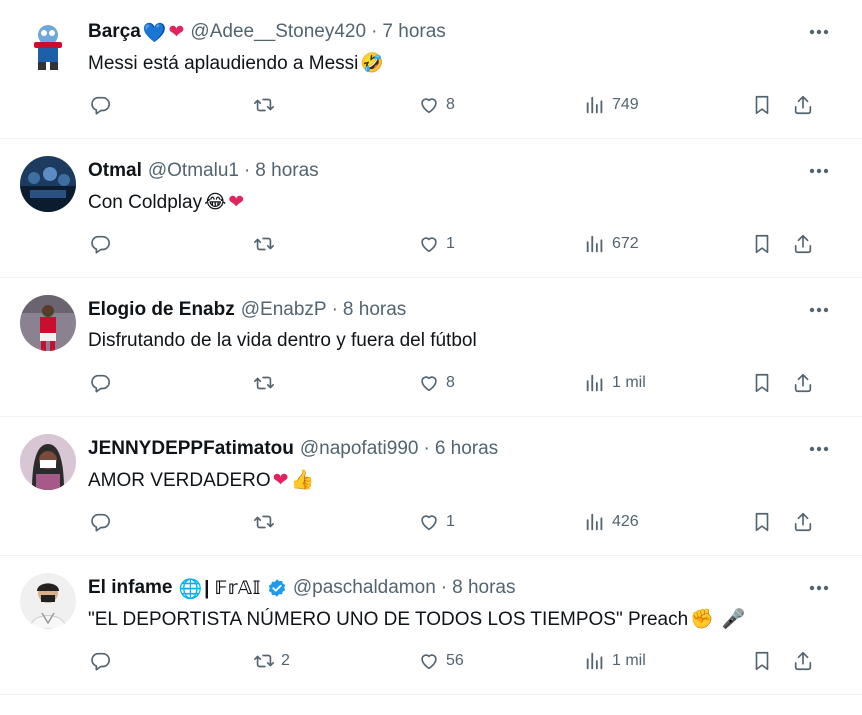  I want to click on views-button: 426, so click(611, 522).